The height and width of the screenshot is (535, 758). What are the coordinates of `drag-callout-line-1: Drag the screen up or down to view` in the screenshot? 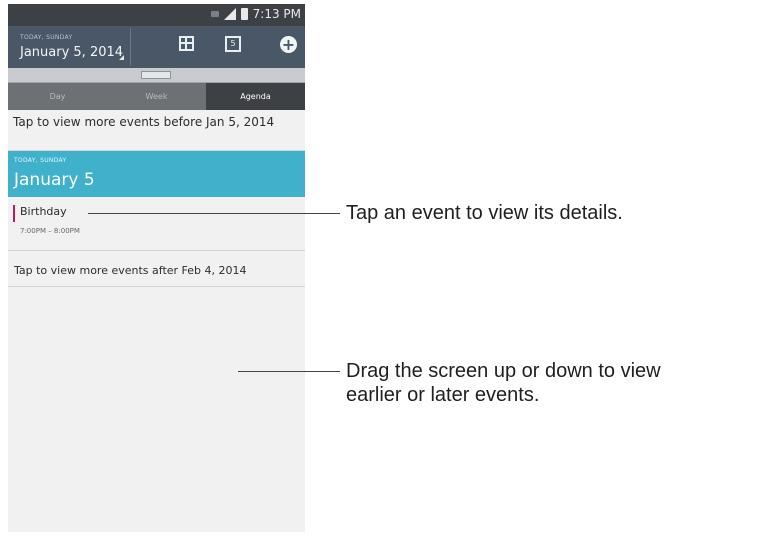 It's located at (503, 371).